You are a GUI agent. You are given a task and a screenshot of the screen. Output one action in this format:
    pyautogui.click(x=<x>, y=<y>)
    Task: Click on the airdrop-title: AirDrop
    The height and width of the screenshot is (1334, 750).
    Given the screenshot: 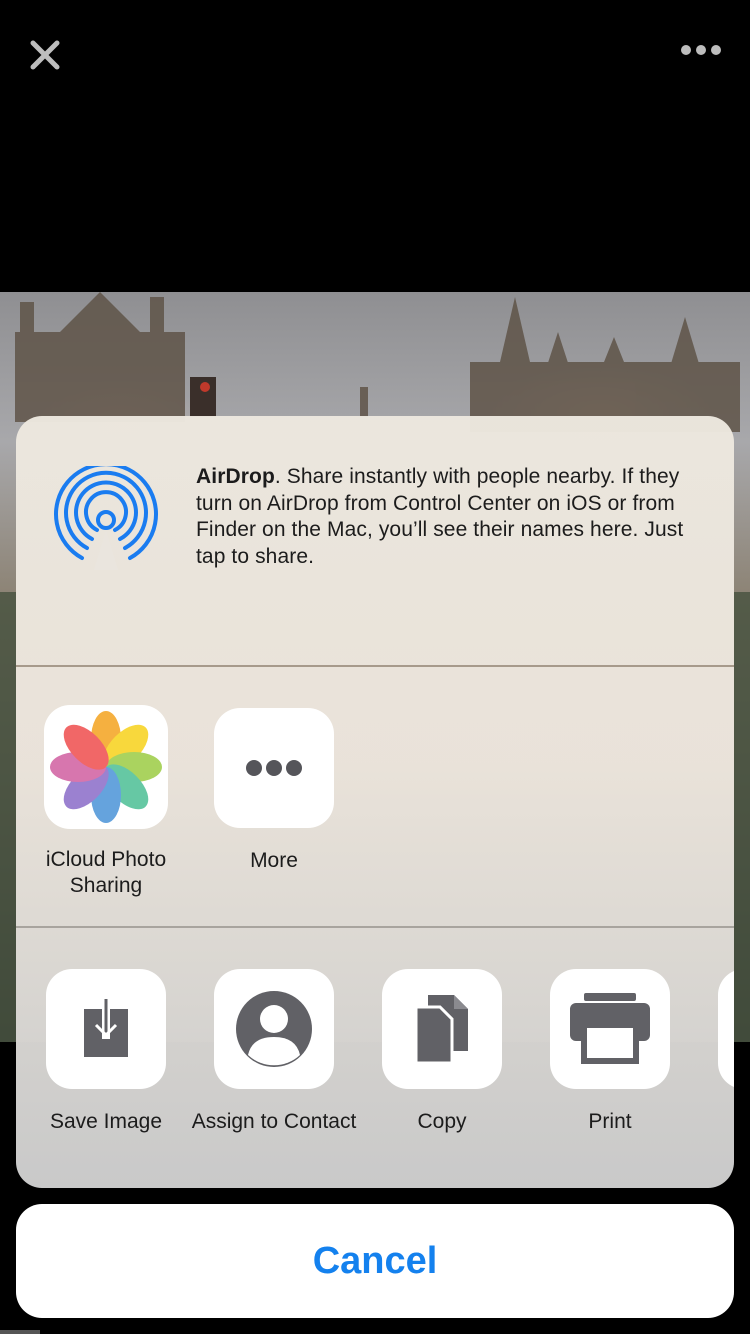 What is the action you would take?
    pyautogui.click(x=235, y=476)
    